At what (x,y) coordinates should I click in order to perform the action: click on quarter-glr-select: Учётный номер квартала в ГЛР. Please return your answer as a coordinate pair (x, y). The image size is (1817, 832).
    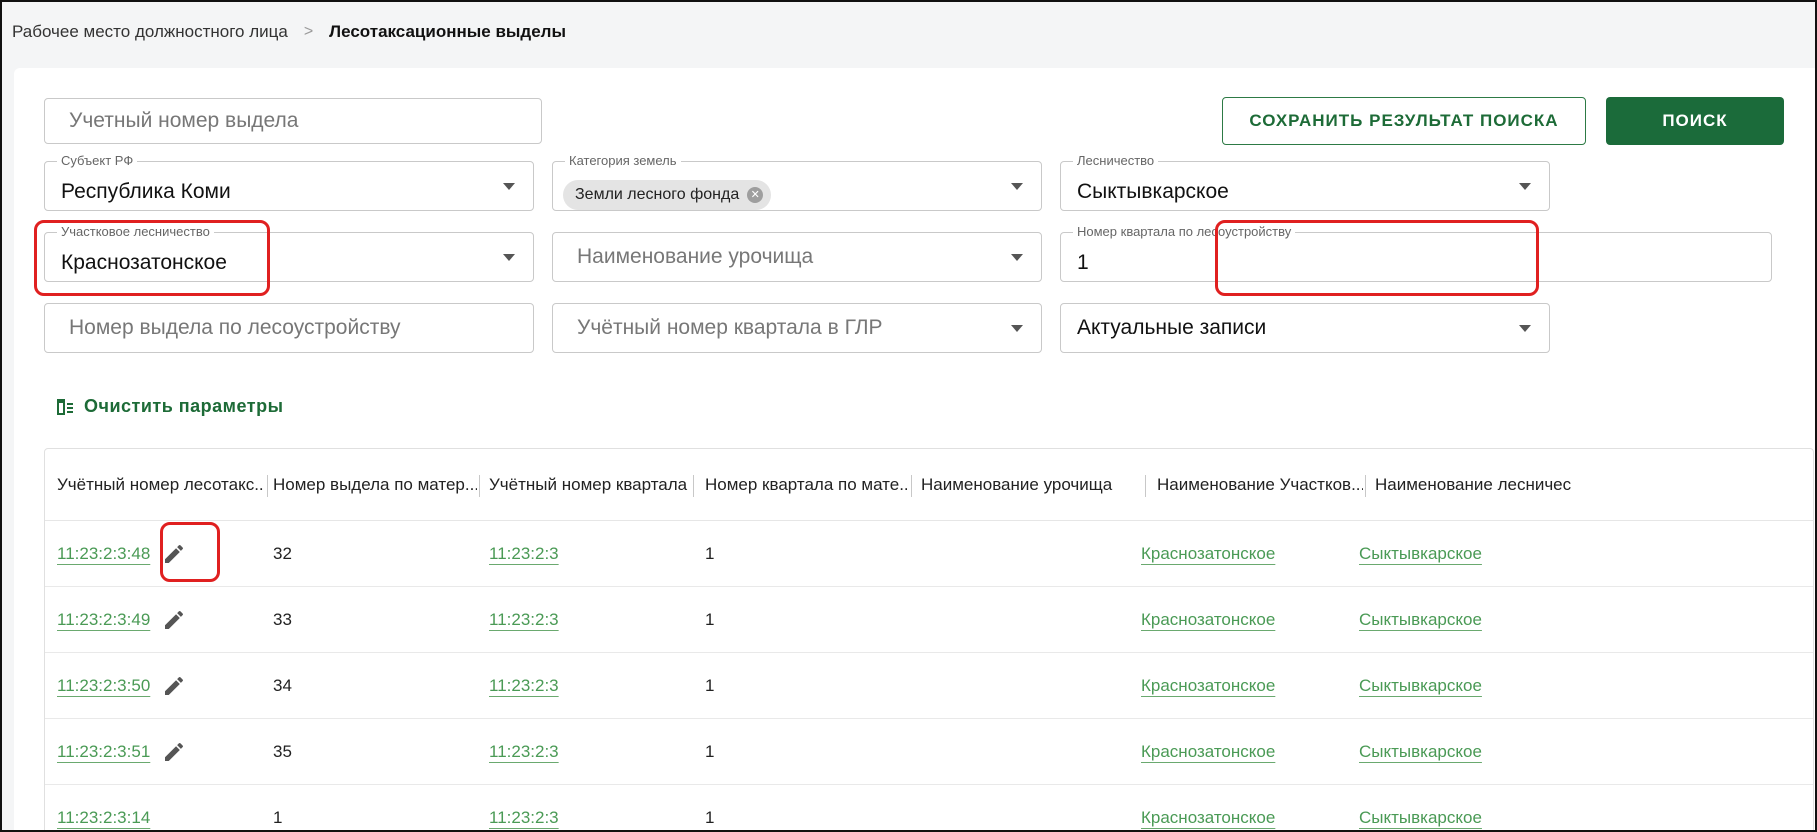
    Looking at the image, I should click on (797, 328).